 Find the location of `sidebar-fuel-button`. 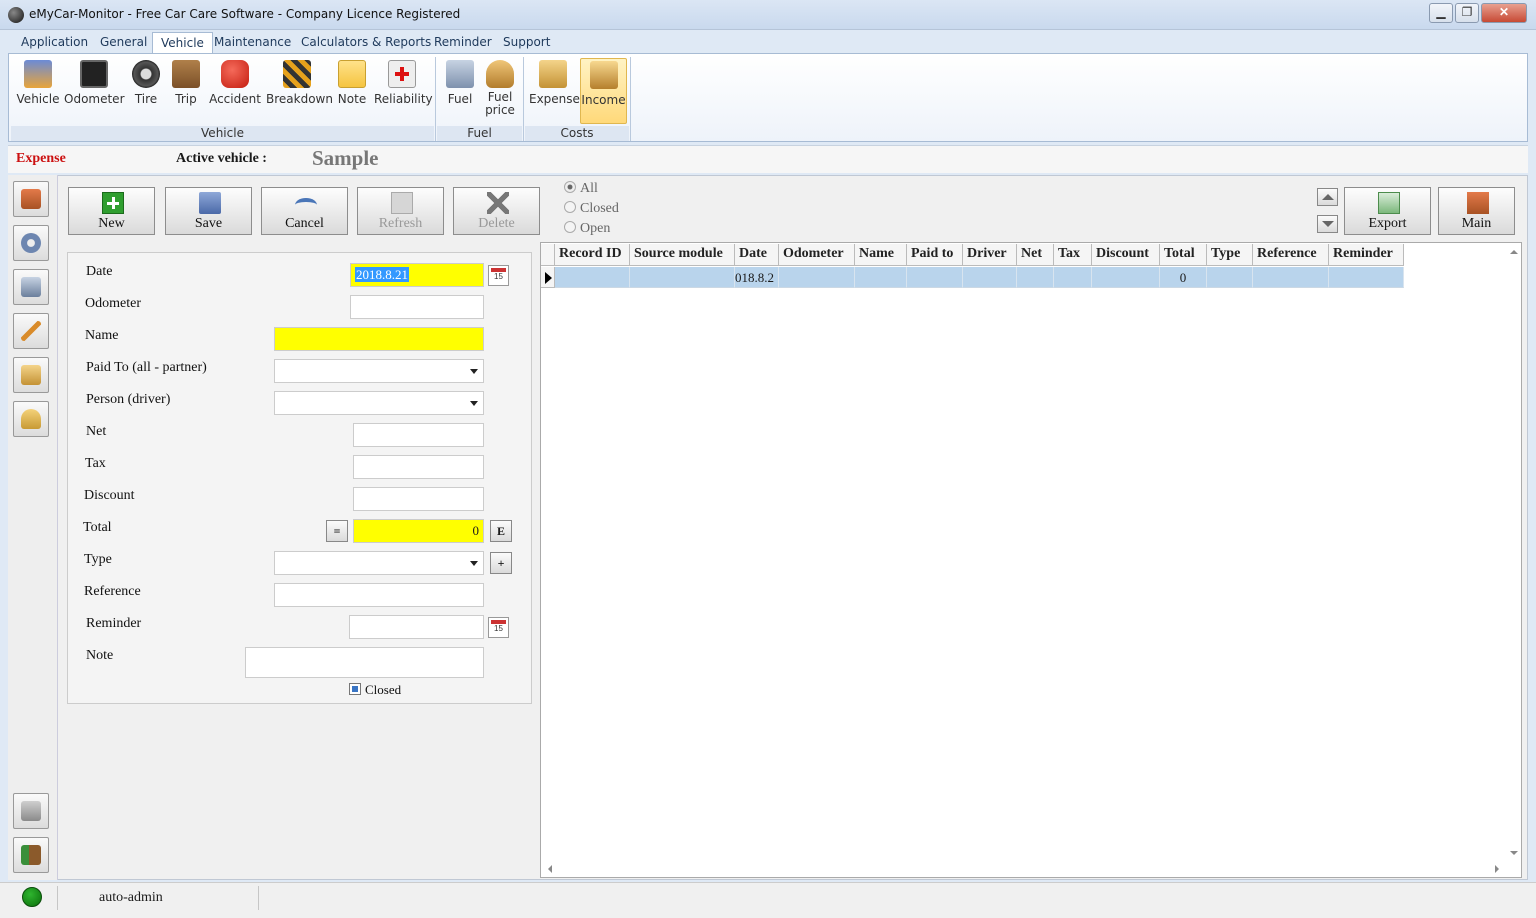

sidebar-fuel-button is located at coordinates (31, 287).